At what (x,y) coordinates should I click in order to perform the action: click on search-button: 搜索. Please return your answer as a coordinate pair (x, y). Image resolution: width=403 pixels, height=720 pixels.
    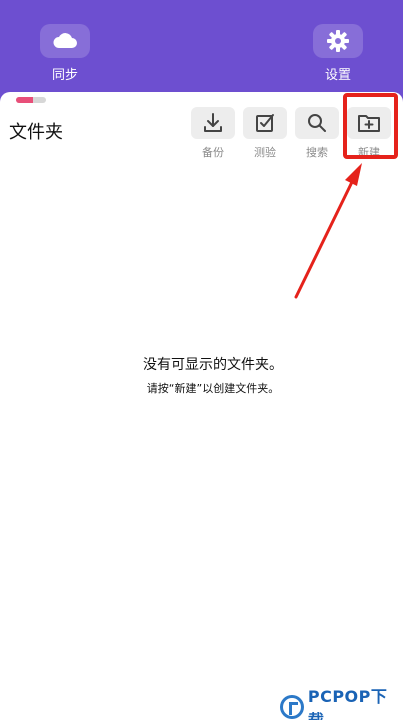
    Looking at the image, I should click on (317, 133).